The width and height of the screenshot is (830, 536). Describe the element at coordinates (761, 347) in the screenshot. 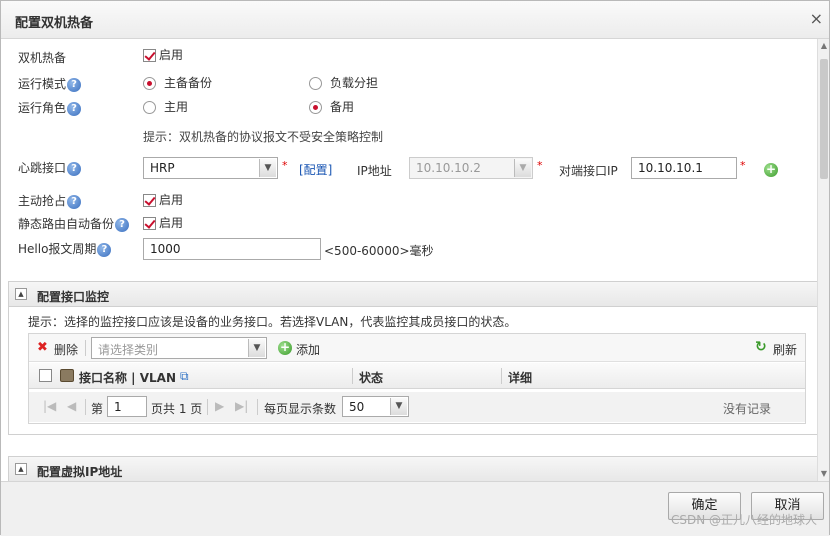

I see `refresh-icon: ↻` at that location.